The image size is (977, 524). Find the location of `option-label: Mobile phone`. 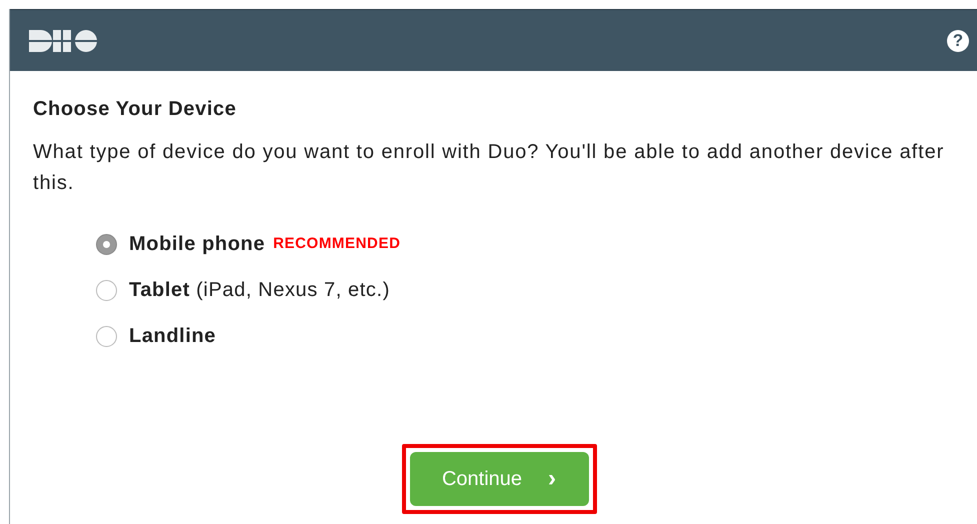

option-label: Mobile phone is located at coordinates (197, 244).